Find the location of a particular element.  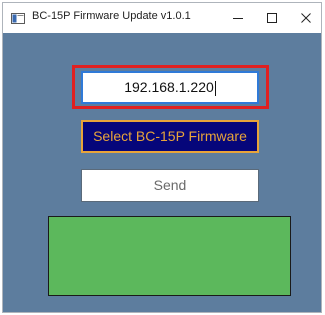

ip-address-value: 192.168.1.220 is located at coordinates (169, 87).